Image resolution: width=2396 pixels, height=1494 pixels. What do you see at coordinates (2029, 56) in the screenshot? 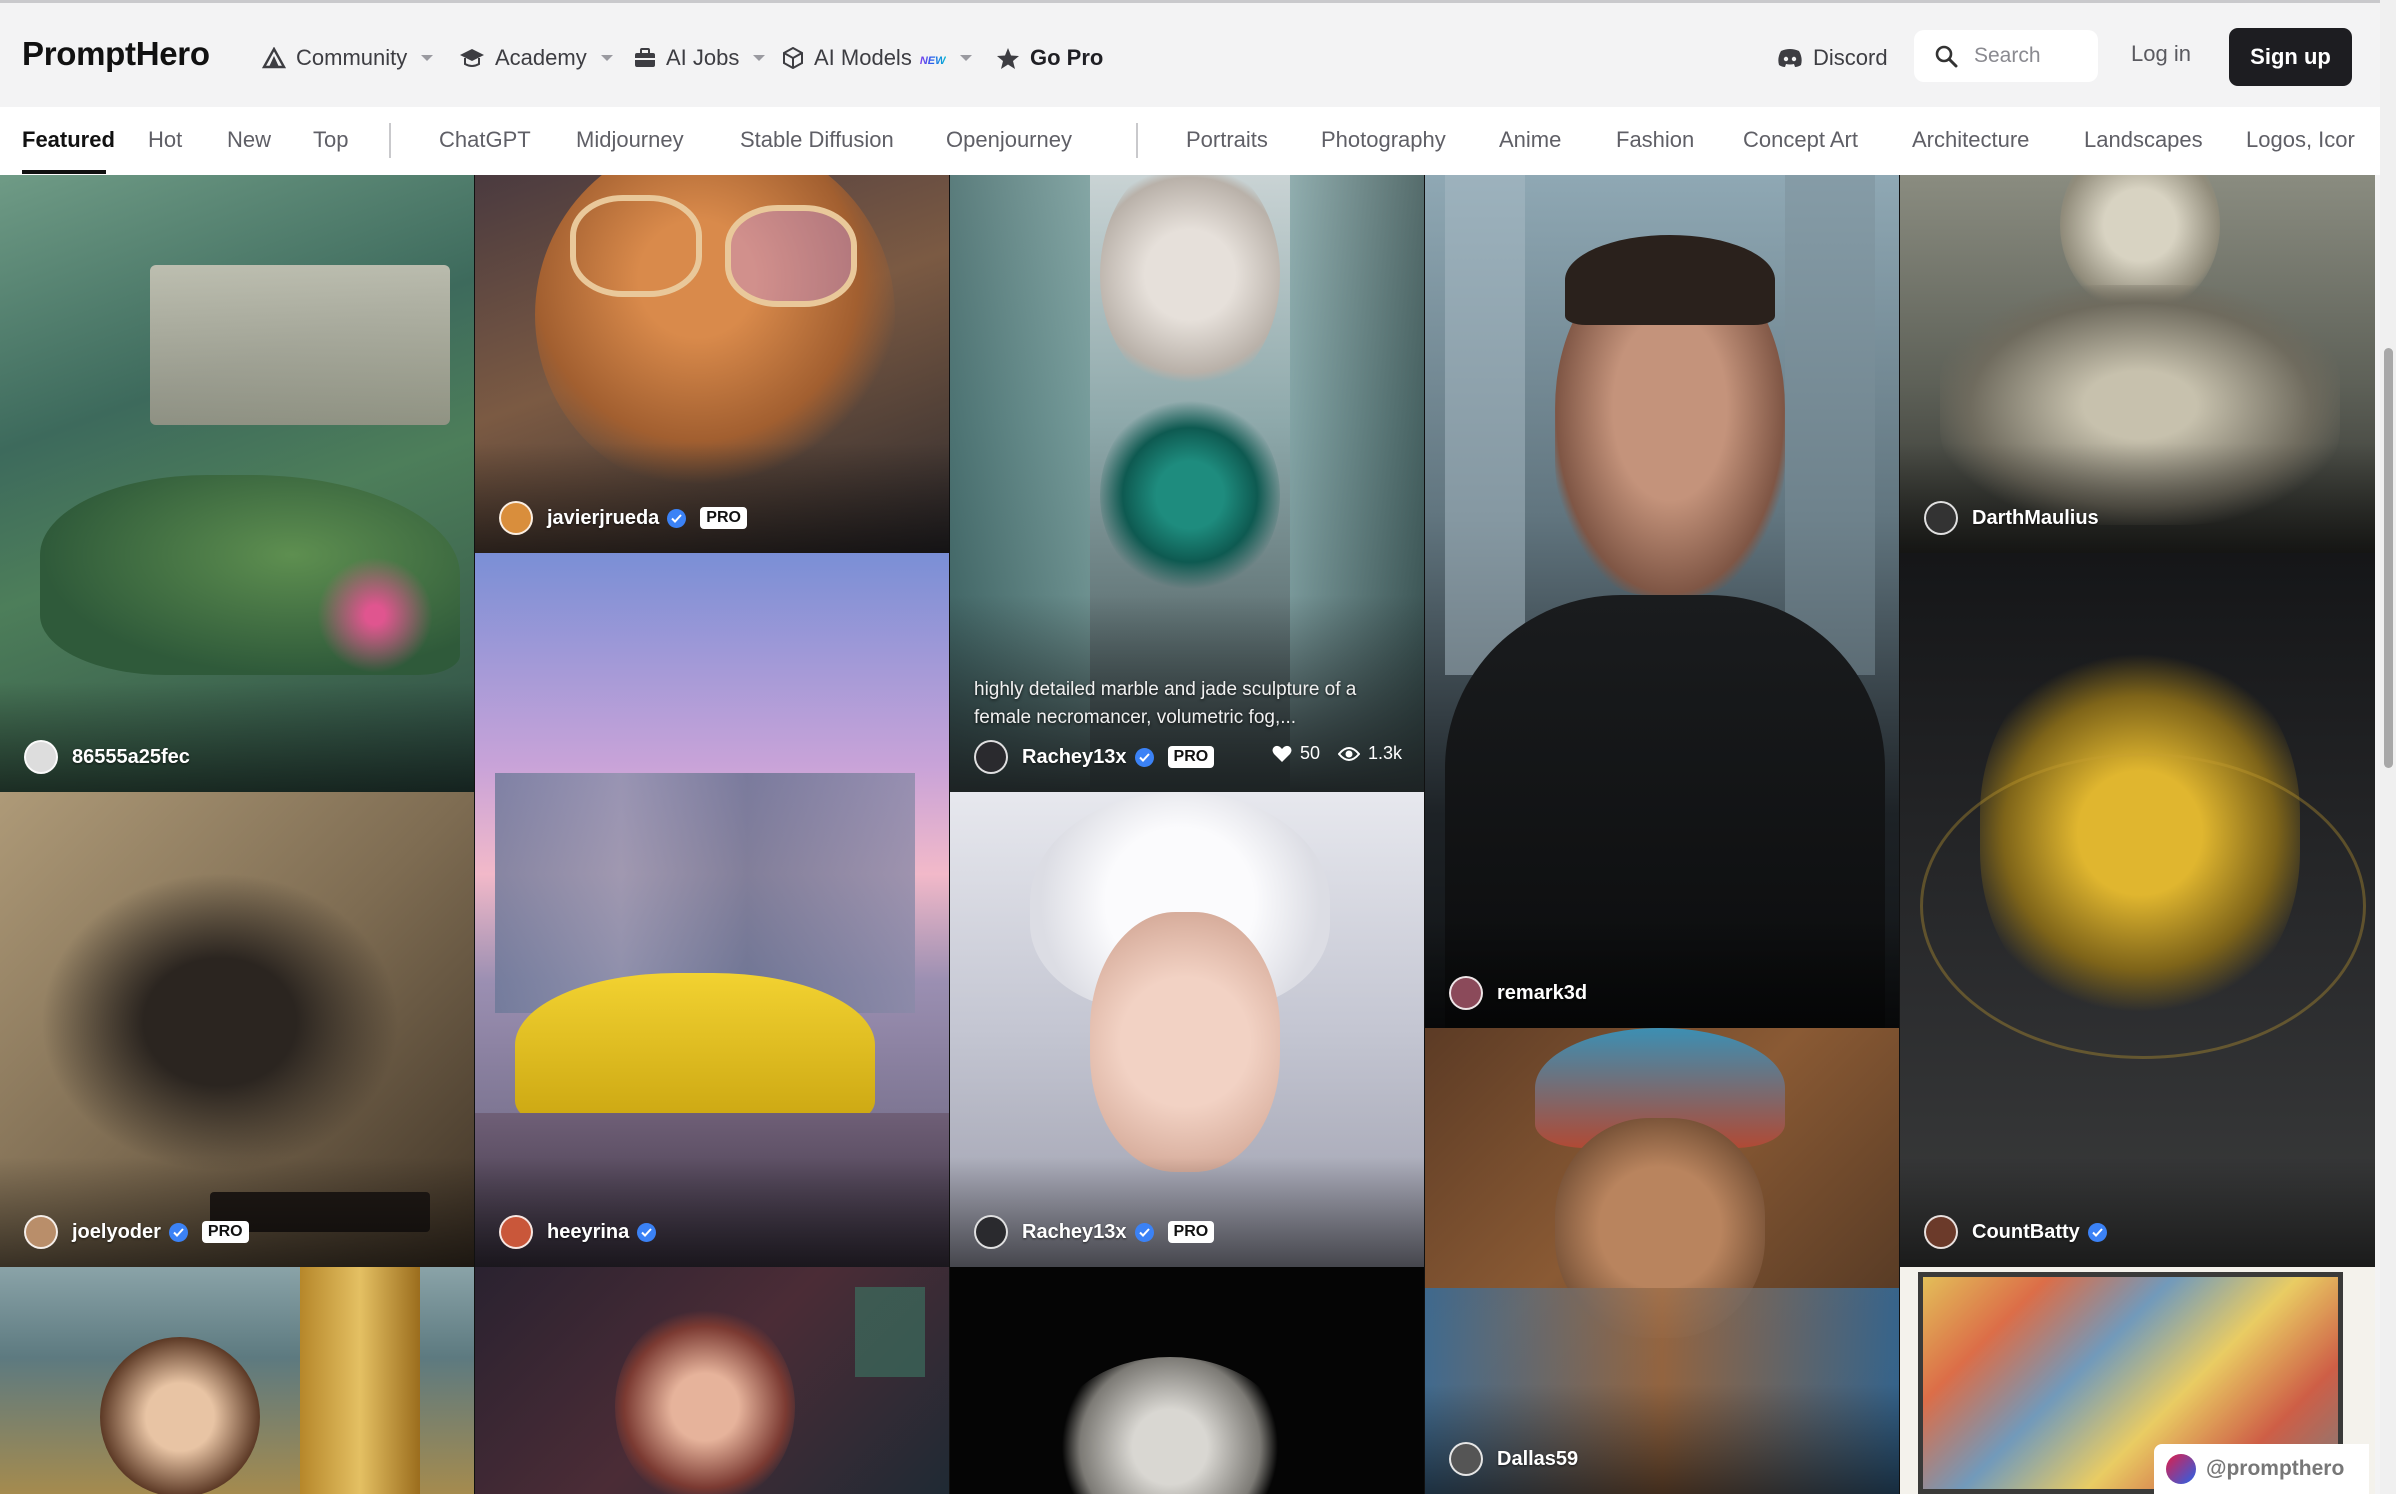
I see `search-input` at bounding box center [2029, 56].